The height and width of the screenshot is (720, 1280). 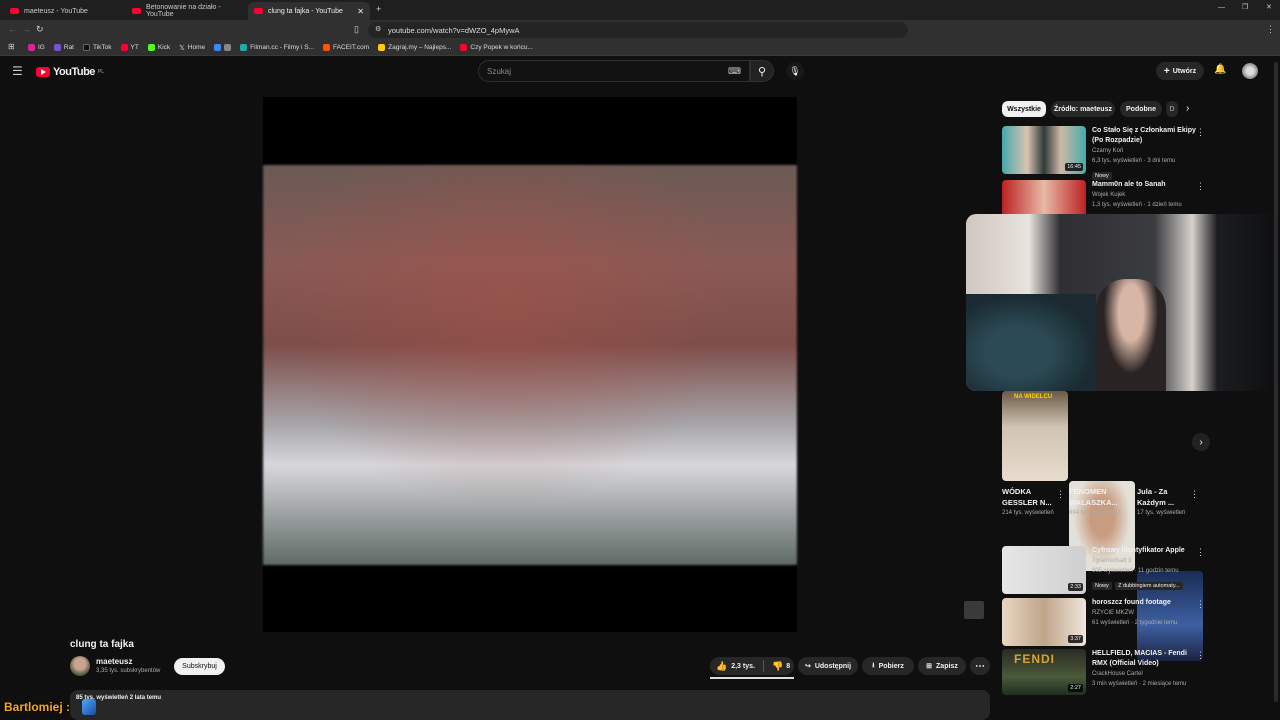 I want to click on short-views: 894 tys. wyświetleń, so click(x=1095, y=513).